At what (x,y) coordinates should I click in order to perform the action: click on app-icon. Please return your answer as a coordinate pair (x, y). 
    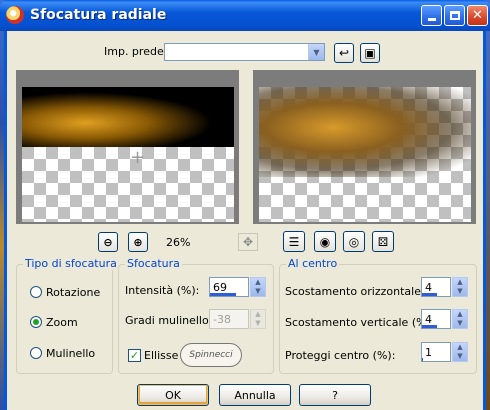
    Looking at the image, I should click on (15, 15).